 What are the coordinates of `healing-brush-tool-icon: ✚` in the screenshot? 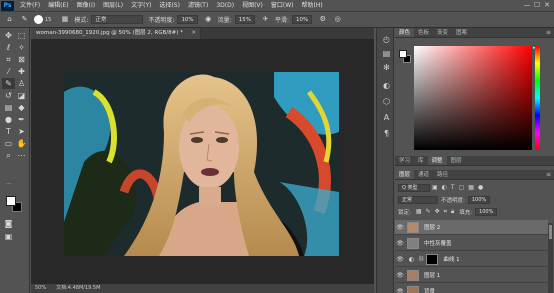 It's located at (21, 71).